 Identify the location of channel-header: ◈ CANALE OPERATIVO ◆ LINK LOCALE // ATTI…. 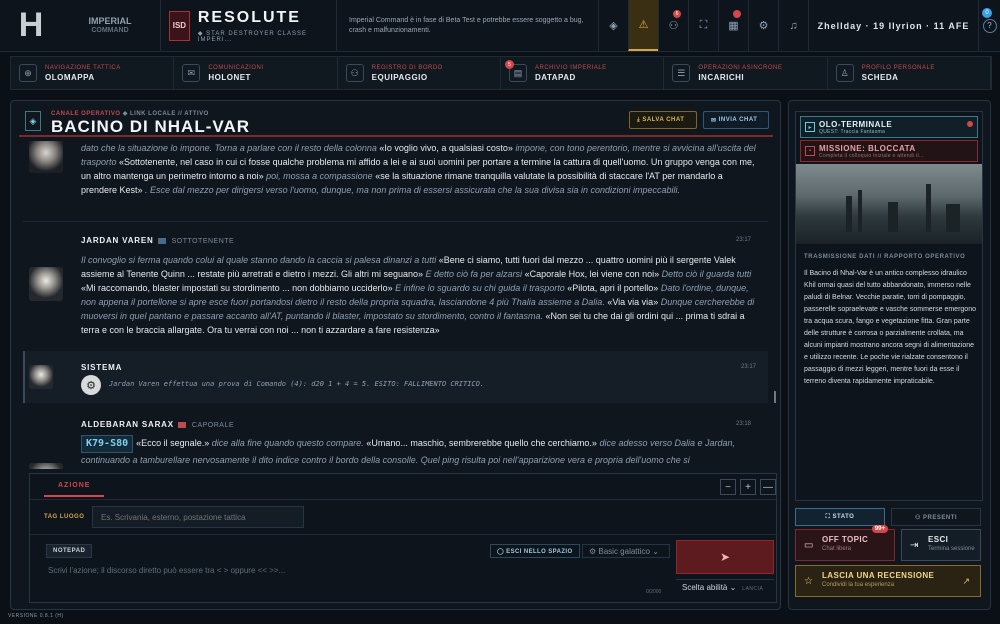
(396, 123).